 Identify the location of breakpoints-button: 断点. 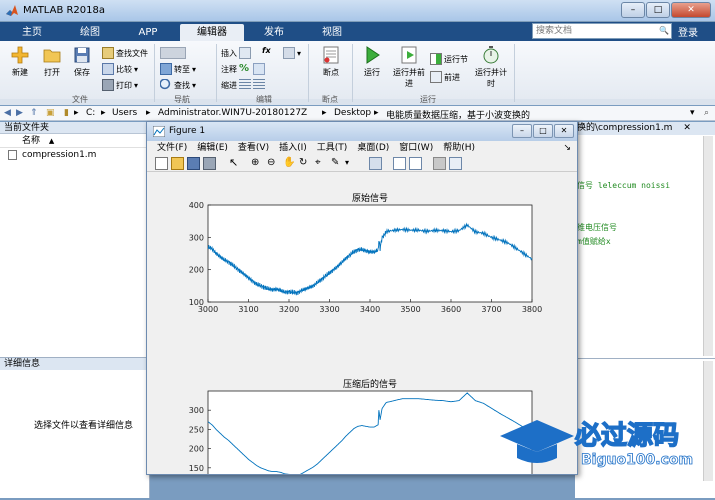
(331, 61).